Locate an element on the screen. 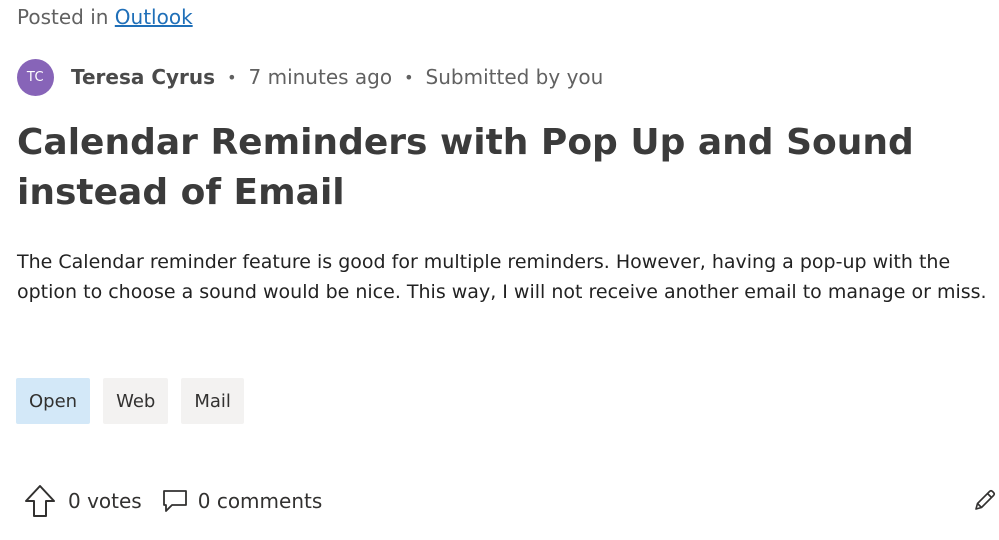 Image resolution: width=999 pixels, height=540 pixels. pencil-icon is located at coordinates (985, 499).